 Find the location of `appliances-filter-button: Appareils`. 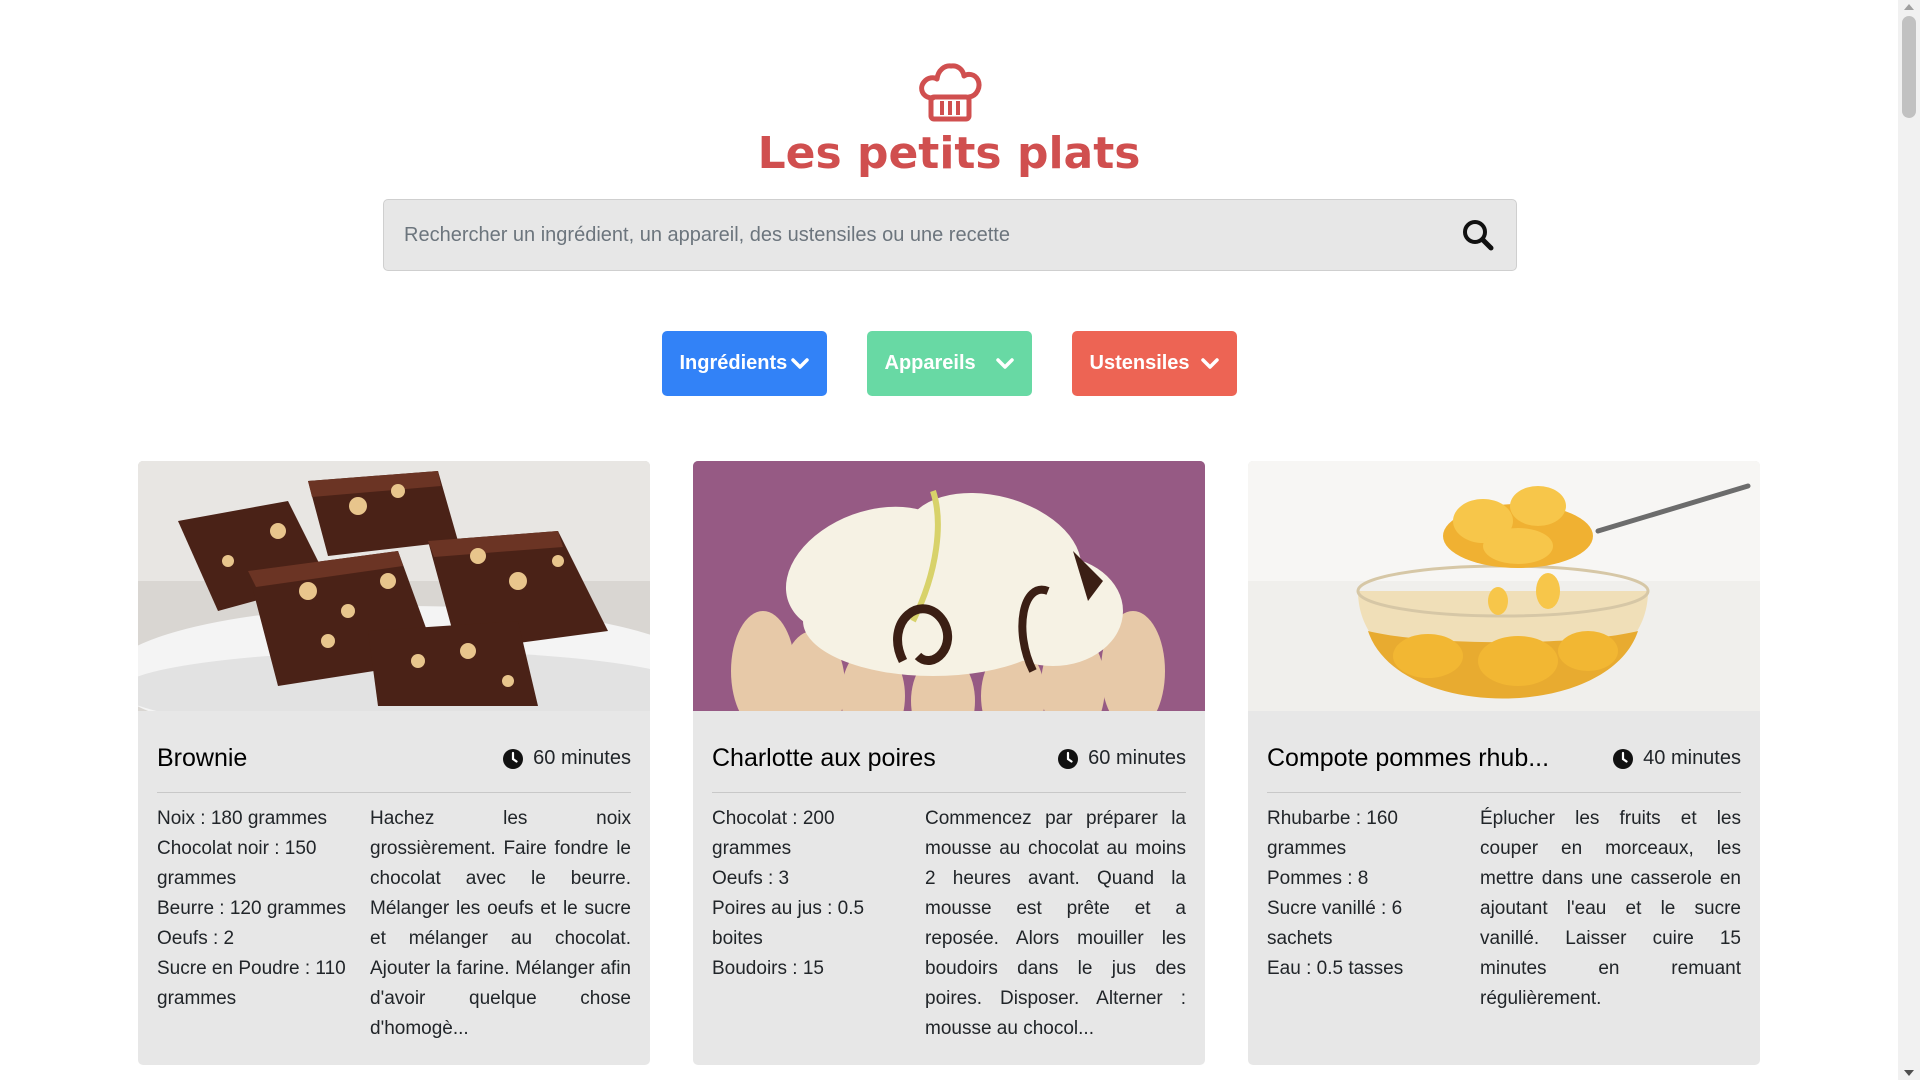

appliances-filter-button: Appareils is located at coordinates (949, 363).